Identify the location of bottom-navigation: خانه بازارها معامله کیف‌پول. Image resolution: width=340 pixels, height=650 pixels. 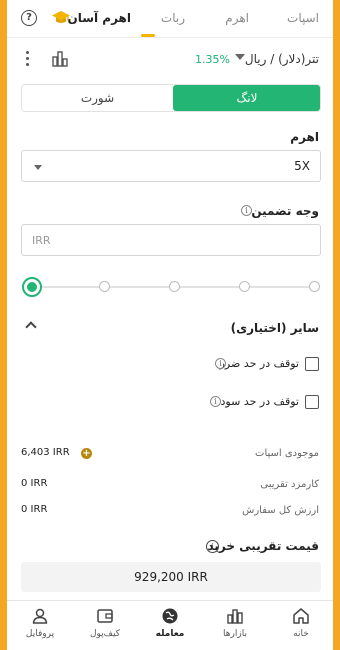
(170, 625).